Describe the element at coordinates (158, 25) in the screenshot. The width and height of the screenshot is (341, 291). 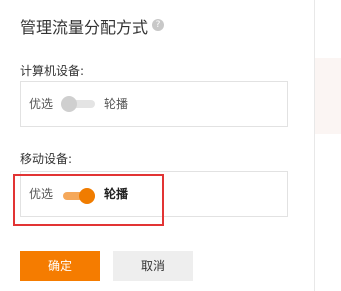
I see `help-icon: ?` at that location.